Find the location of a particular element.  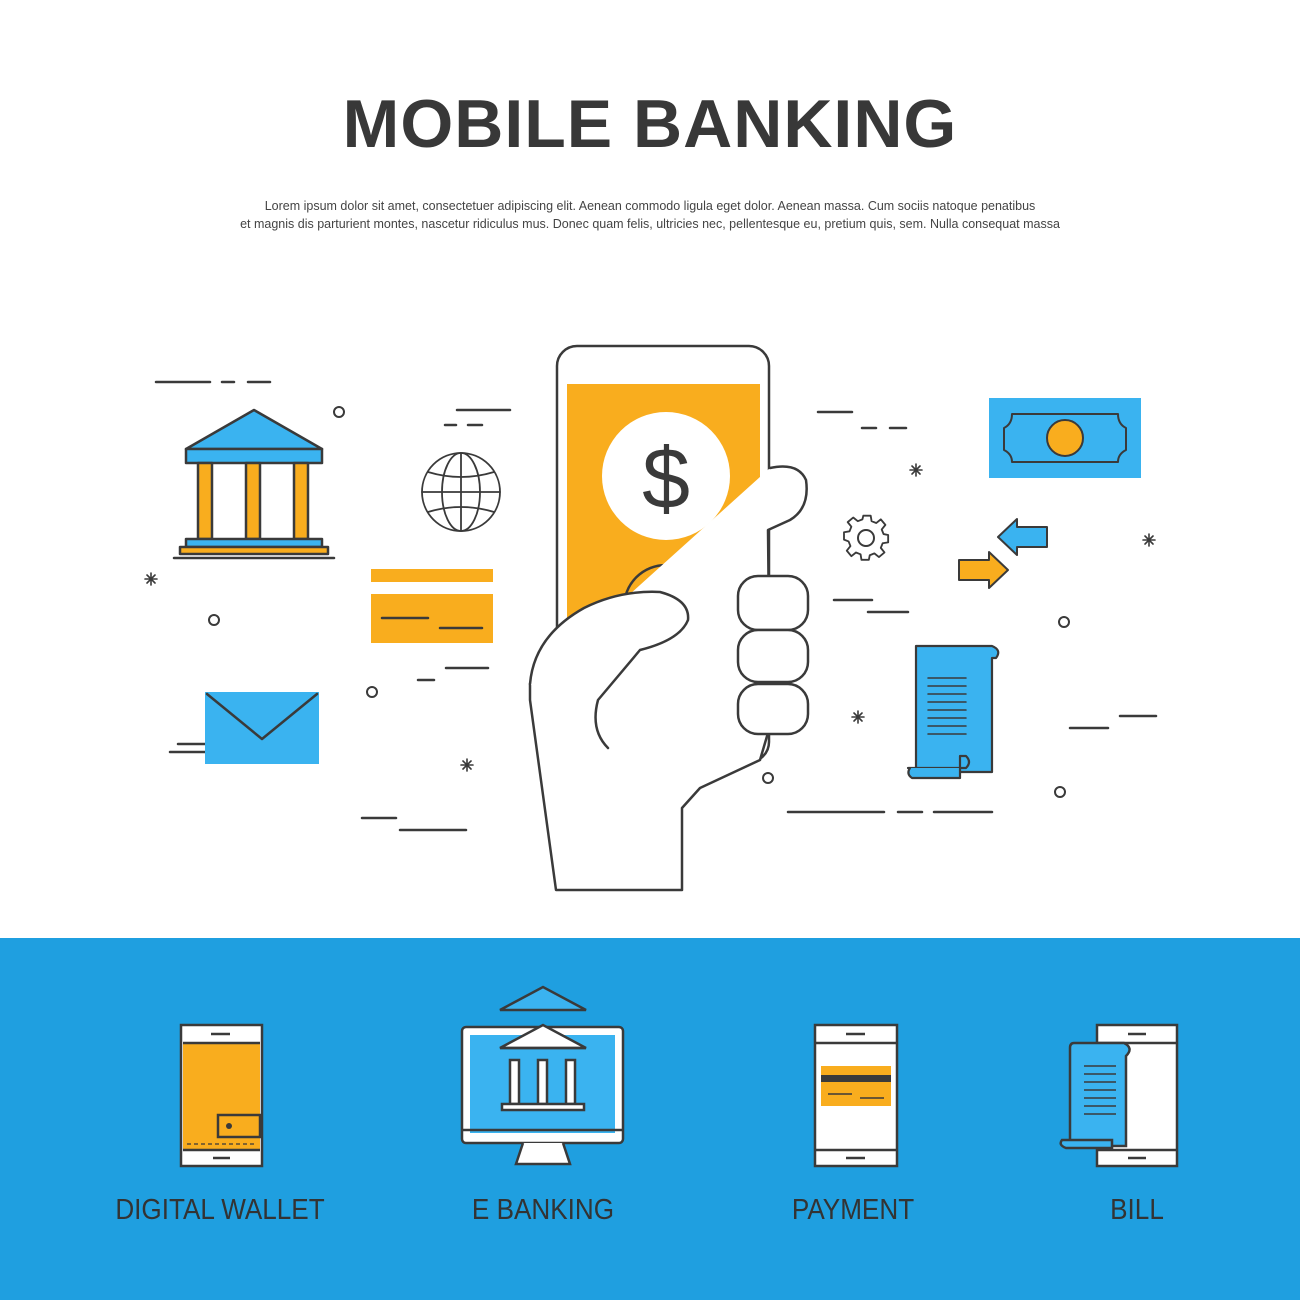

feature-label: PAYMENT is located at coordinates (853, 1210).